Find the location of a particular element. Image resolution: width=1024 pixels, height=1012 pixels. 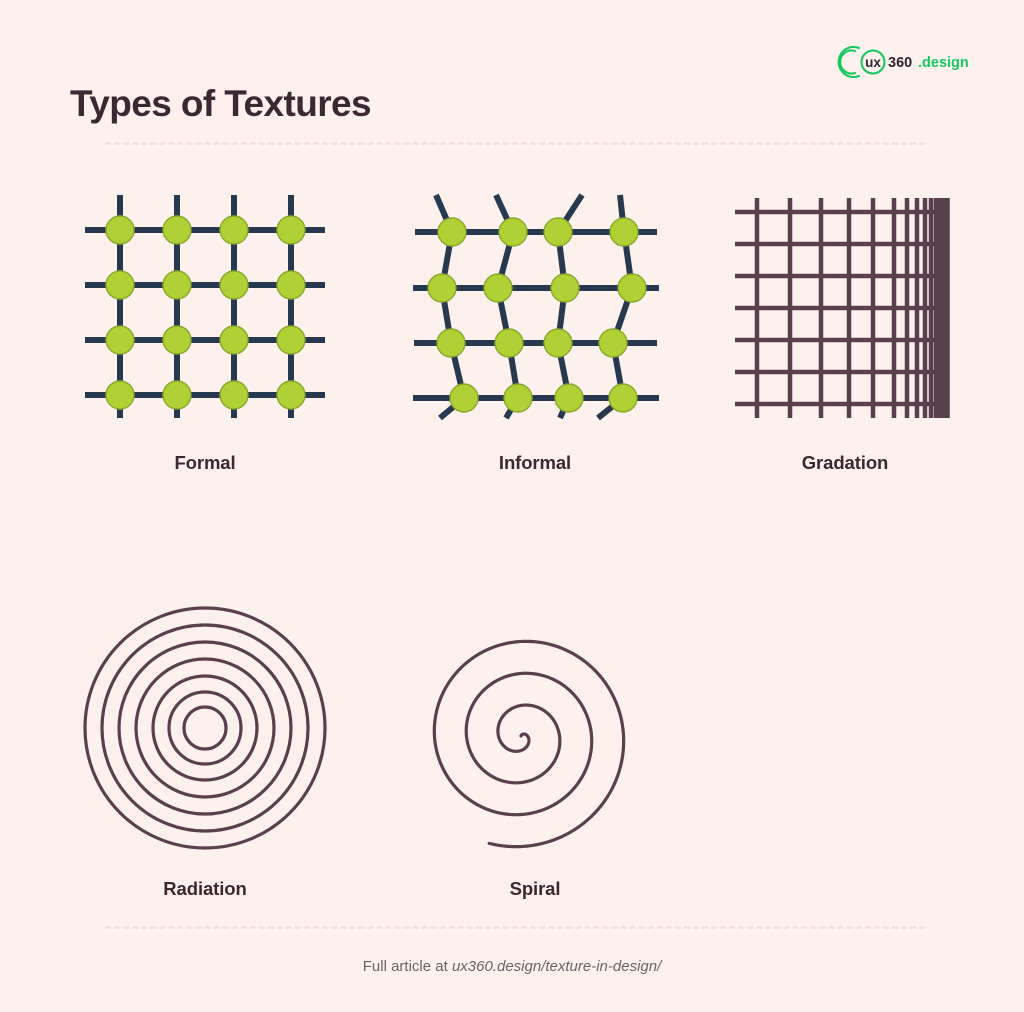

texture-card-formal: Formal is located at coordinates (205, 335).